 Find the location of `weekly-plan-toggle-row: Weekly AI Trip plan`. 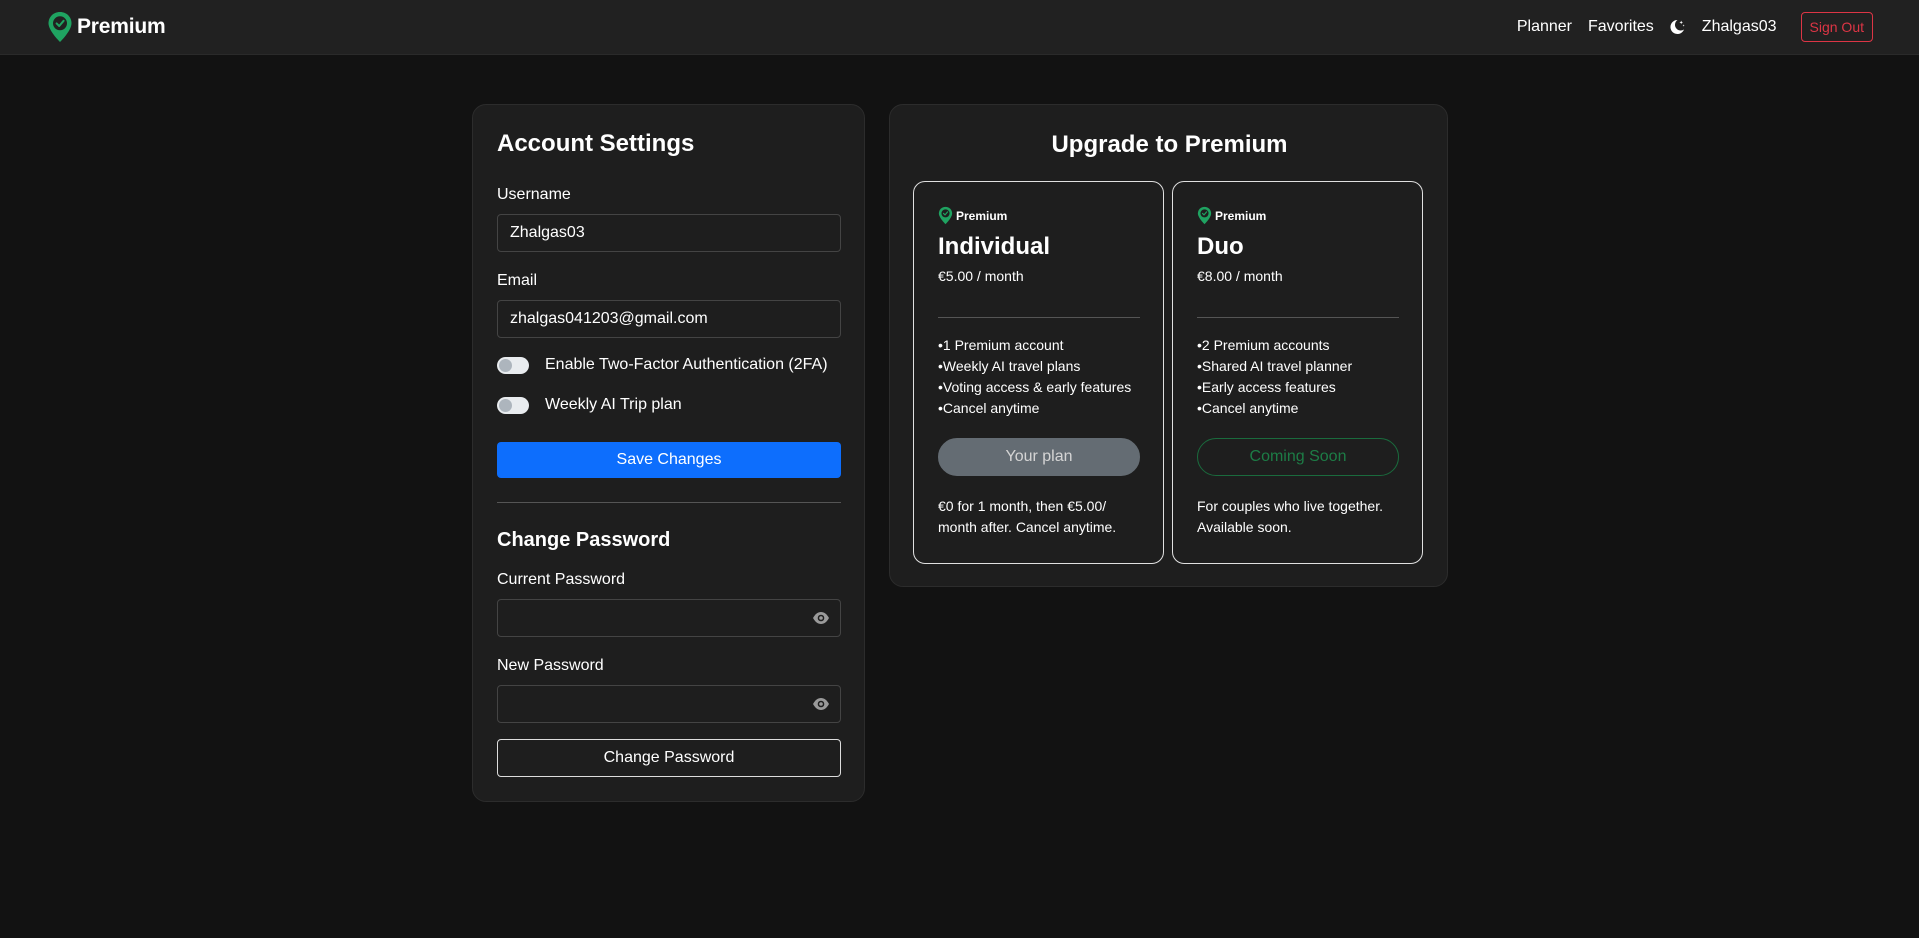

weekly-plan-toggle-row: Weekly AI Trip plan is located at coordinates (669, 405).